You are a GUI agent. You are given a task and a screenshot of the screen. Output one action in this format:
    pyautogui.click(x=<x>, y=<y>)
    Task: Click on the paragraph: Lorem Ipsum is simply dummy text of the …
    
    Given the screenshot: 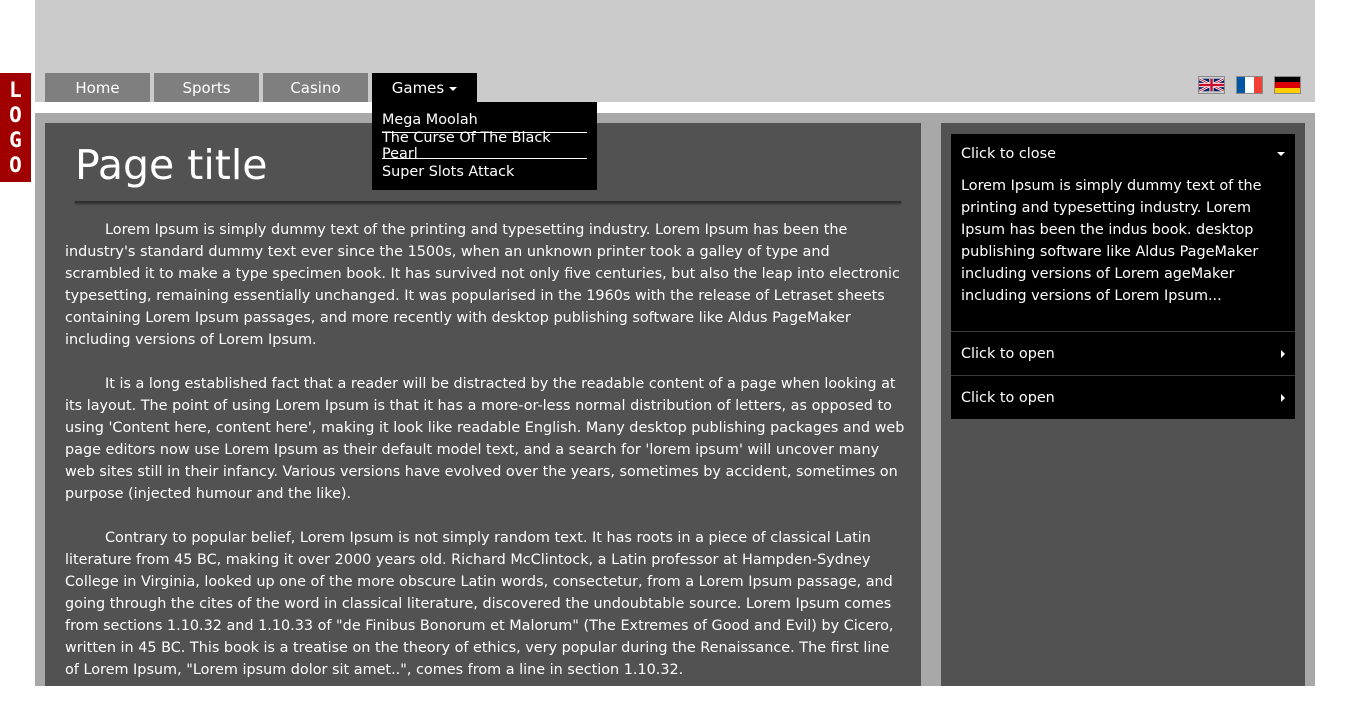 What is the action you would take?
    pyautogui.click(x=482, y=285)
    